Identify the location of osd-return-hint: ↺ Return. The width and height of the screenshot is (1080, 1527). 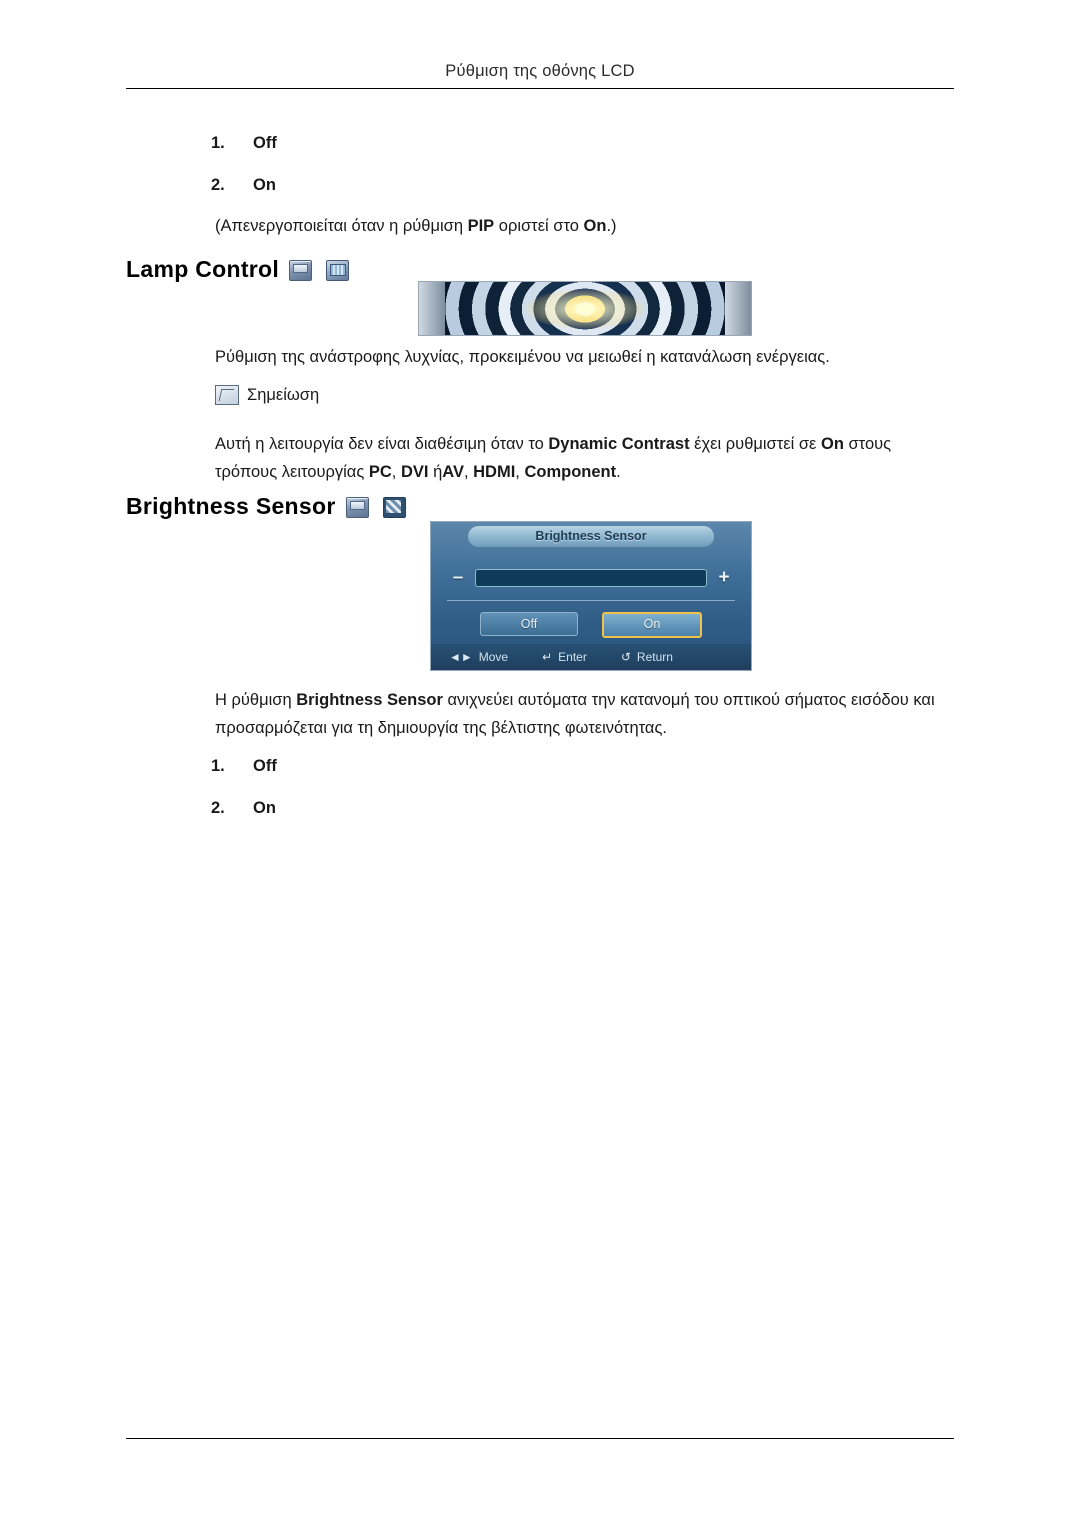
(647, 657).